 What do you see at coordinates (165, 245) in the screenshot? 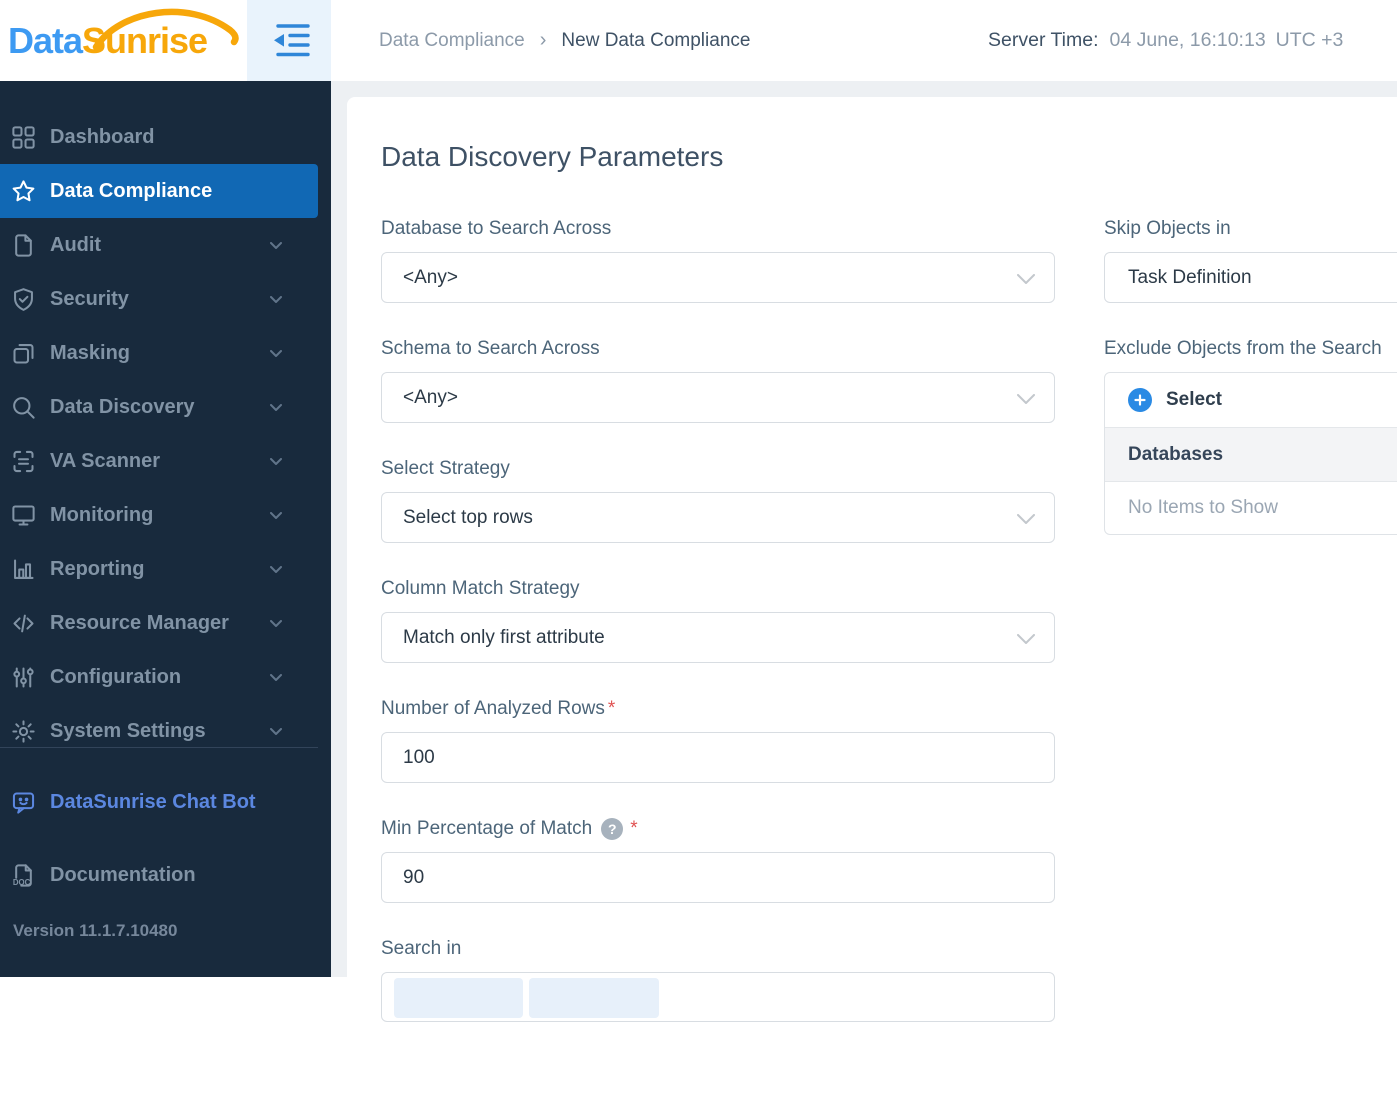
I see `sidebar-item-audit: Audit` at bounding box center [165, 245].